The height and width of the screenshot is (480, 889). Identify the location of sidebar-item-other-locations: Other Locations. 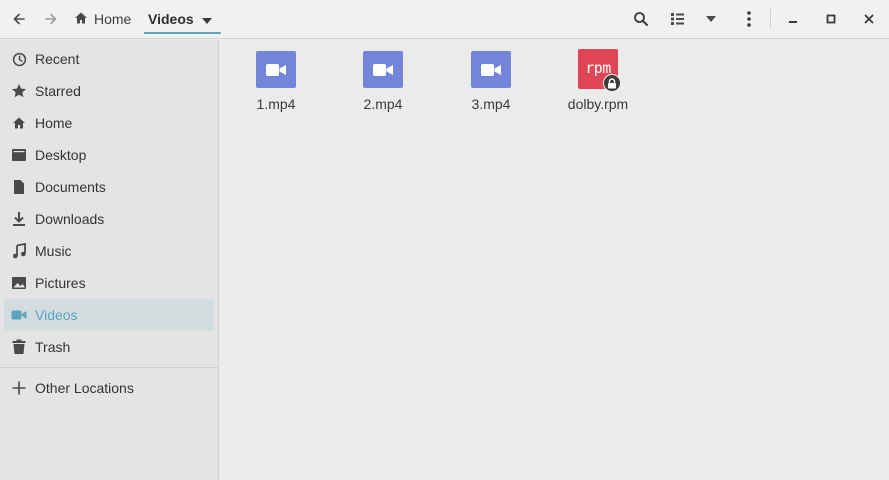
(109, 388).